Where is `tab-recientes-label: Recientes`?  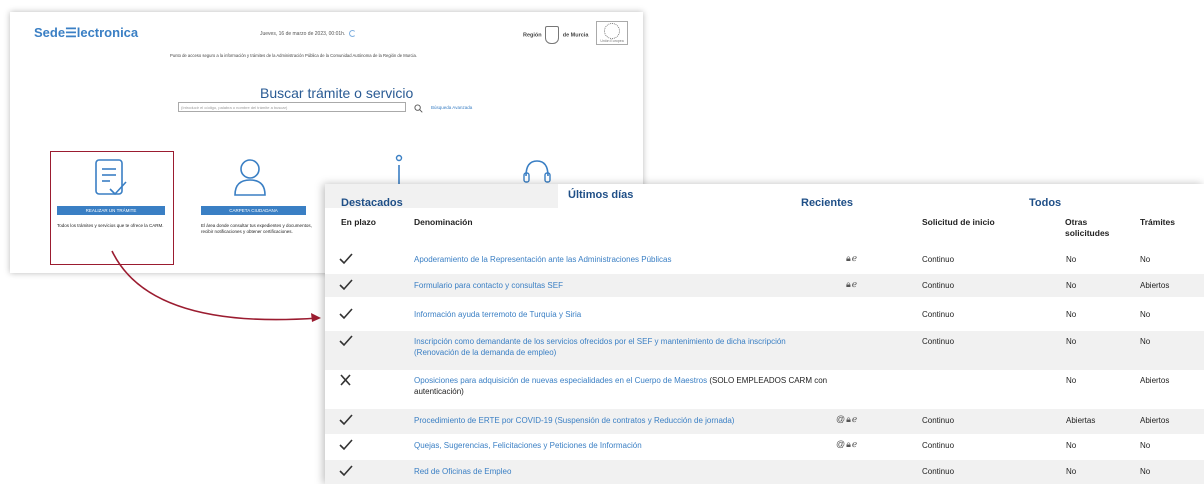
tab-recientes-label: Recientes is located at coordinates (827, 203).